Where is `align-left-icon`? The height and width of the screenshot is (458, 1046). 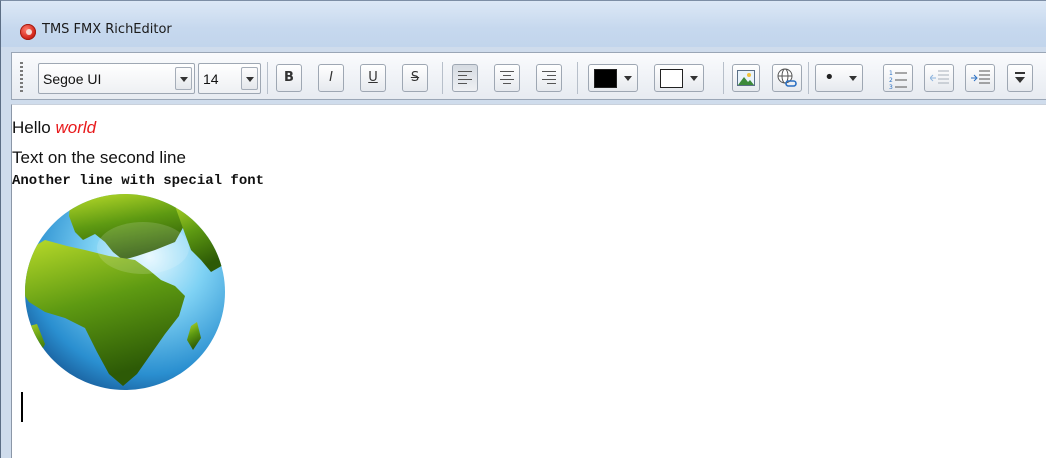 align-left-icon is located at coordinates (465, 79).